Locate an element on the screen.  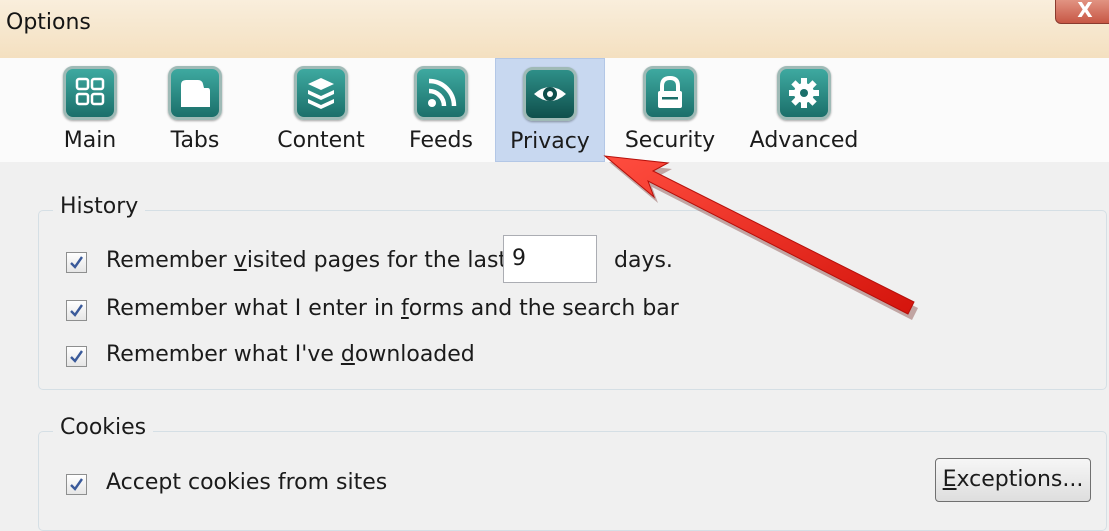
annotation-arrow is located at coordinates (760, 237).